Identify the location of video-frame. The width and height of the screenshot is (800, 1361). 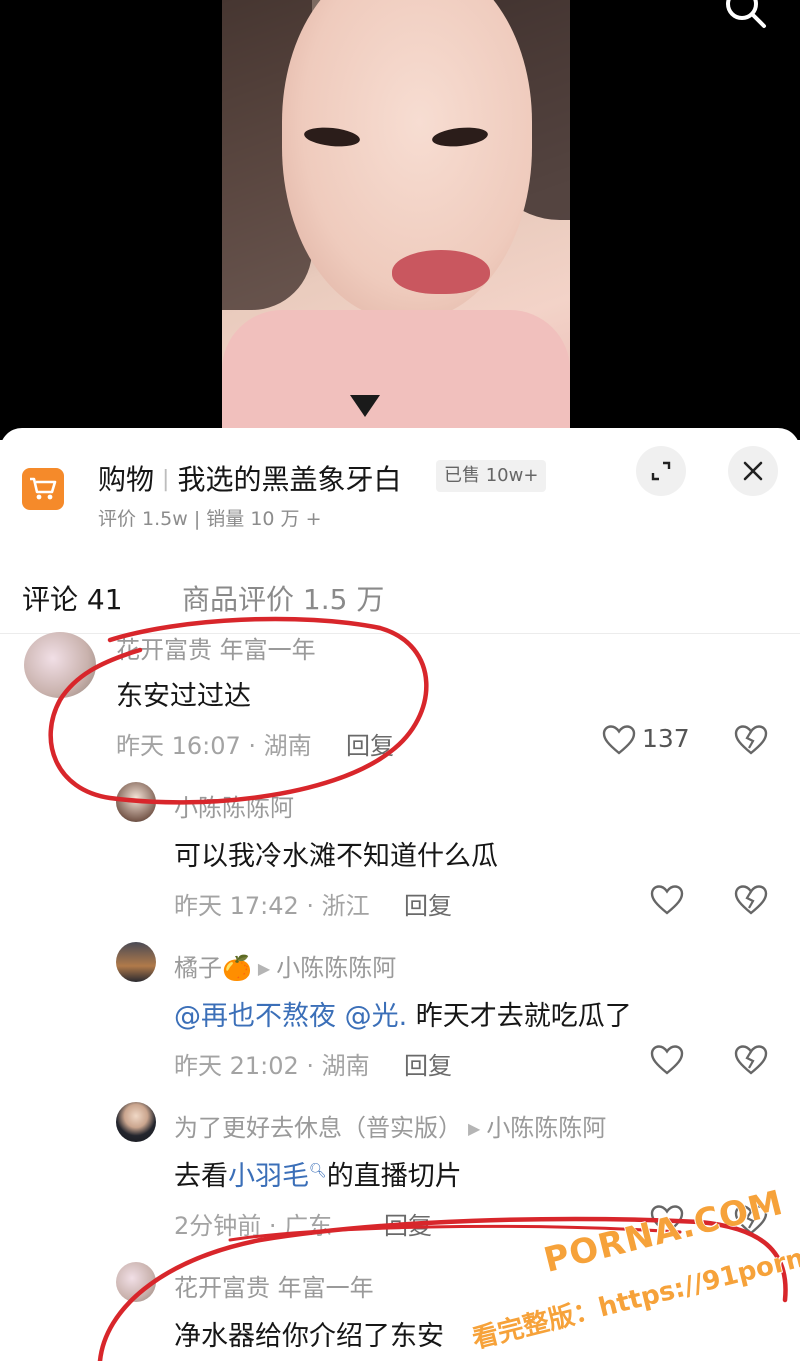
(396, 220).